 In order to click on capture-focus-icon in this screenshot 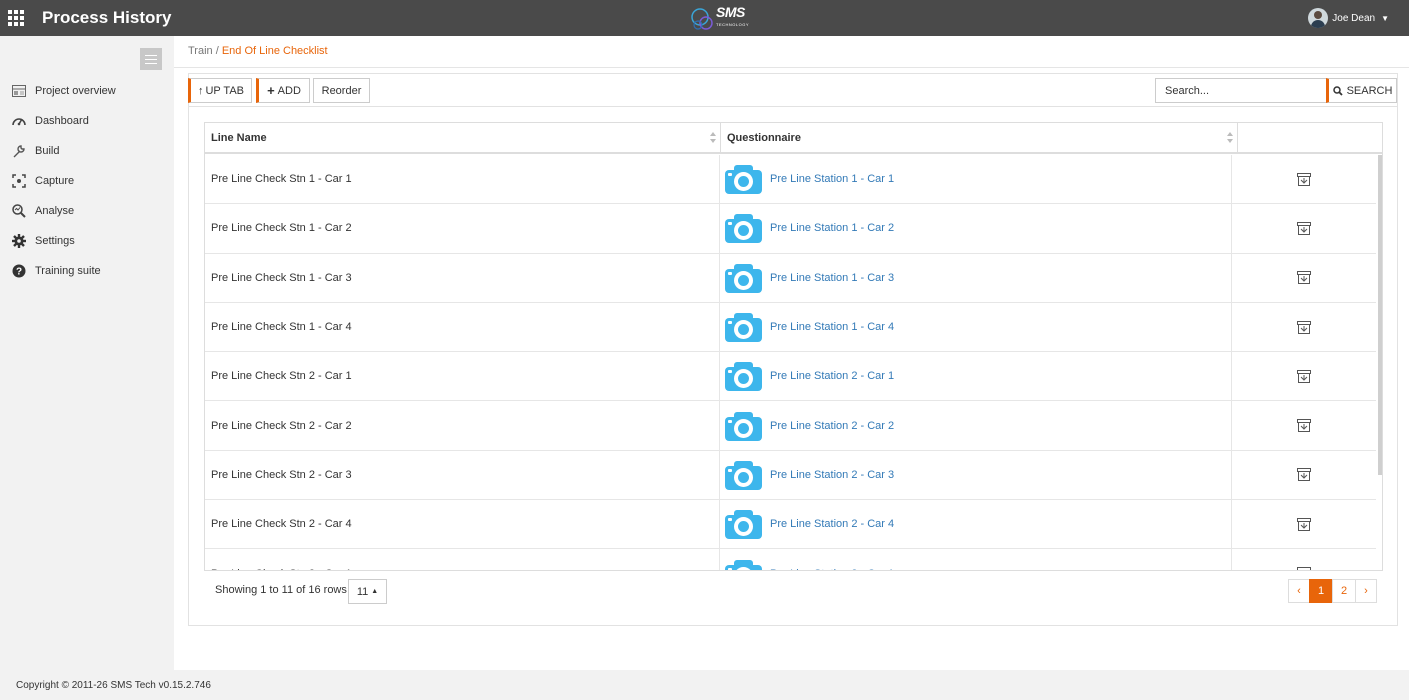, I will do `click(19, 181)`.